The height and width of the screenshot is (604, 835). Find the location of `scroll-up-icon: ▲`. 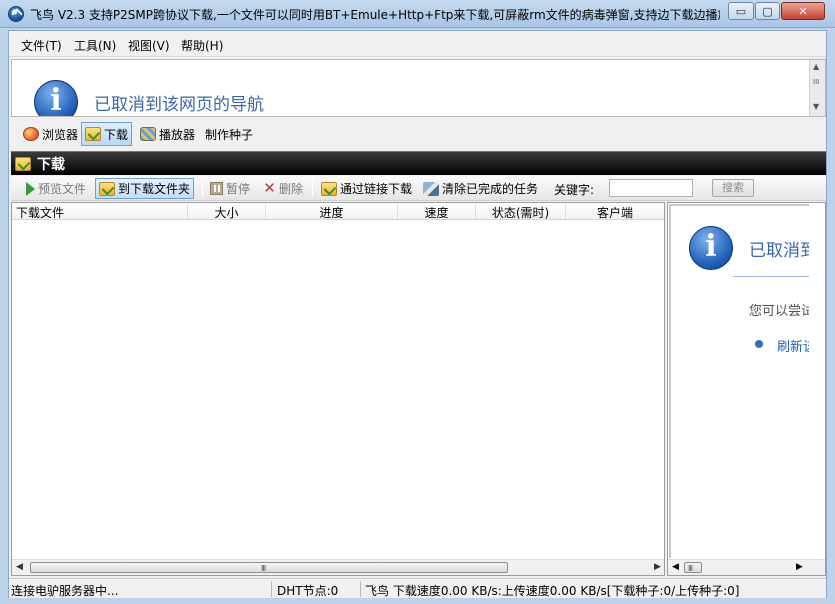

scroll-up-icon: ▲ is located at coordinates (816, 66).